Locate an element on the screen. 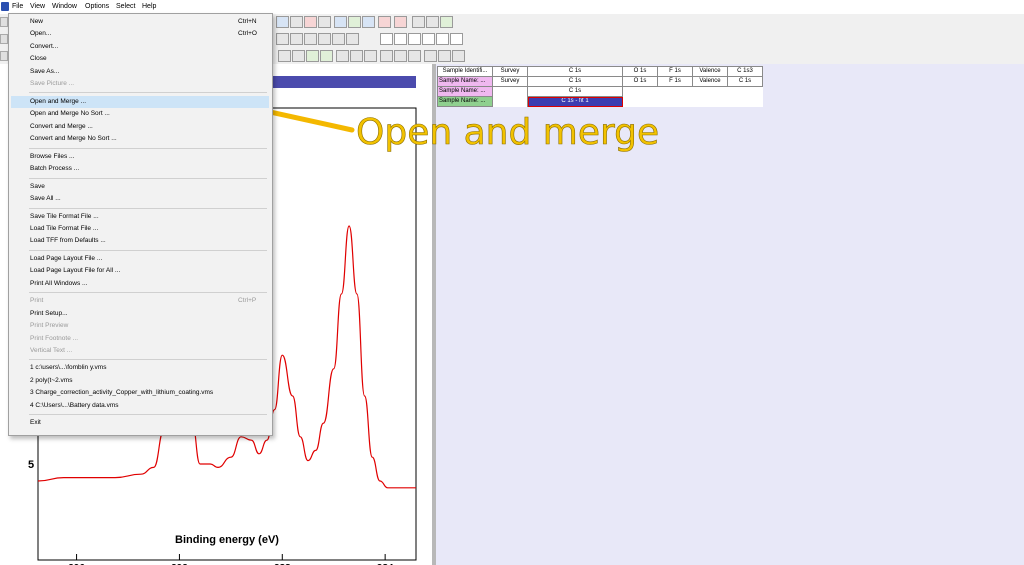 The image size is (1024, 565). table-cell: F 1s is located at coordinates (675, 81).